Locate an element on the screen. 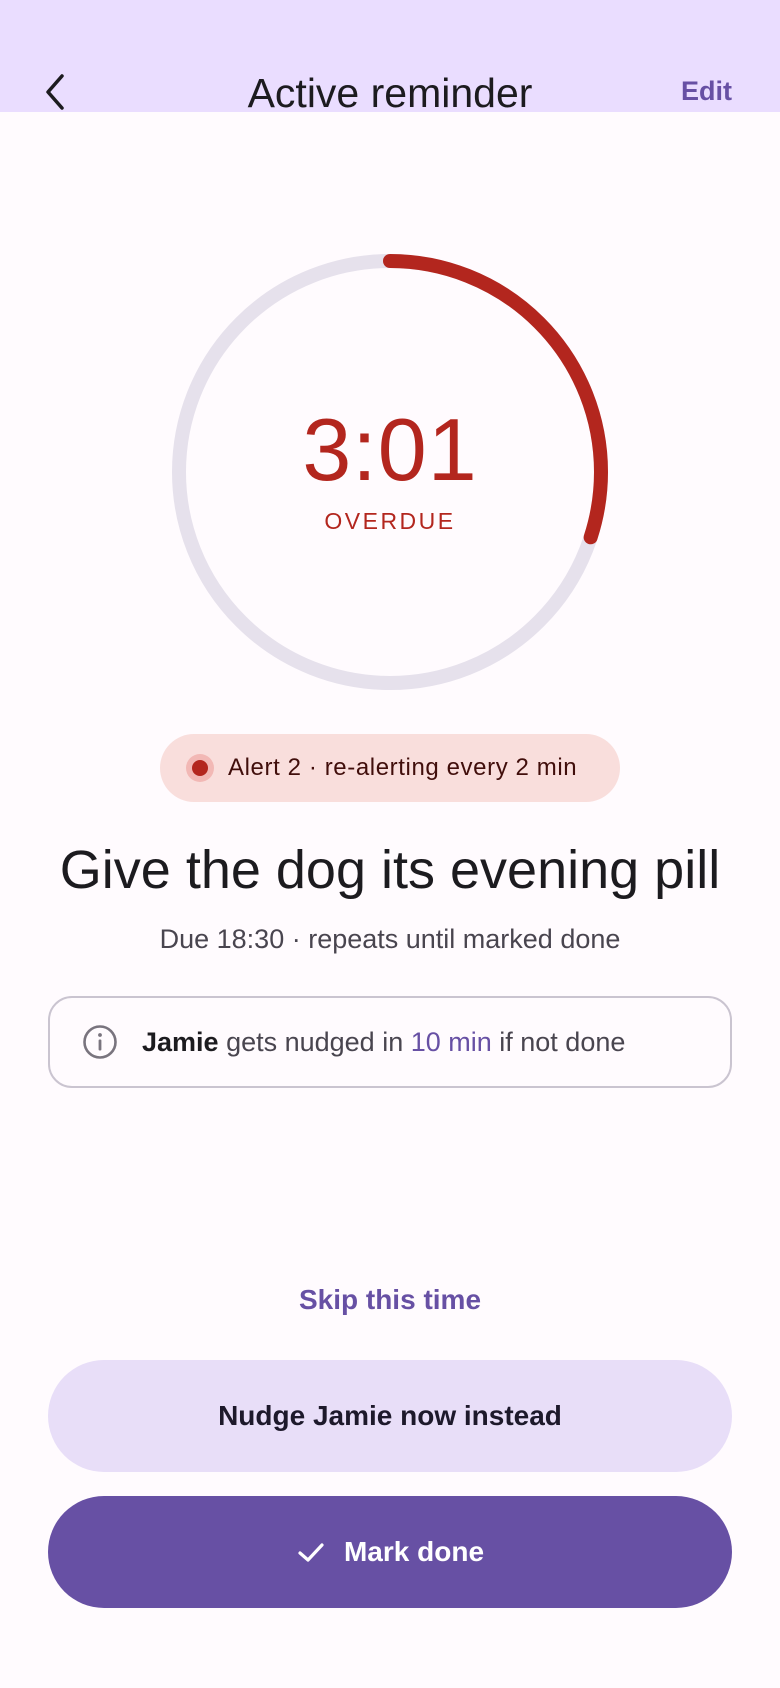 The height and width of the screenshot is (1688, 780). alert-text: Alert 2 · re-alerting every 2 min is located at coordinates (403, 767).